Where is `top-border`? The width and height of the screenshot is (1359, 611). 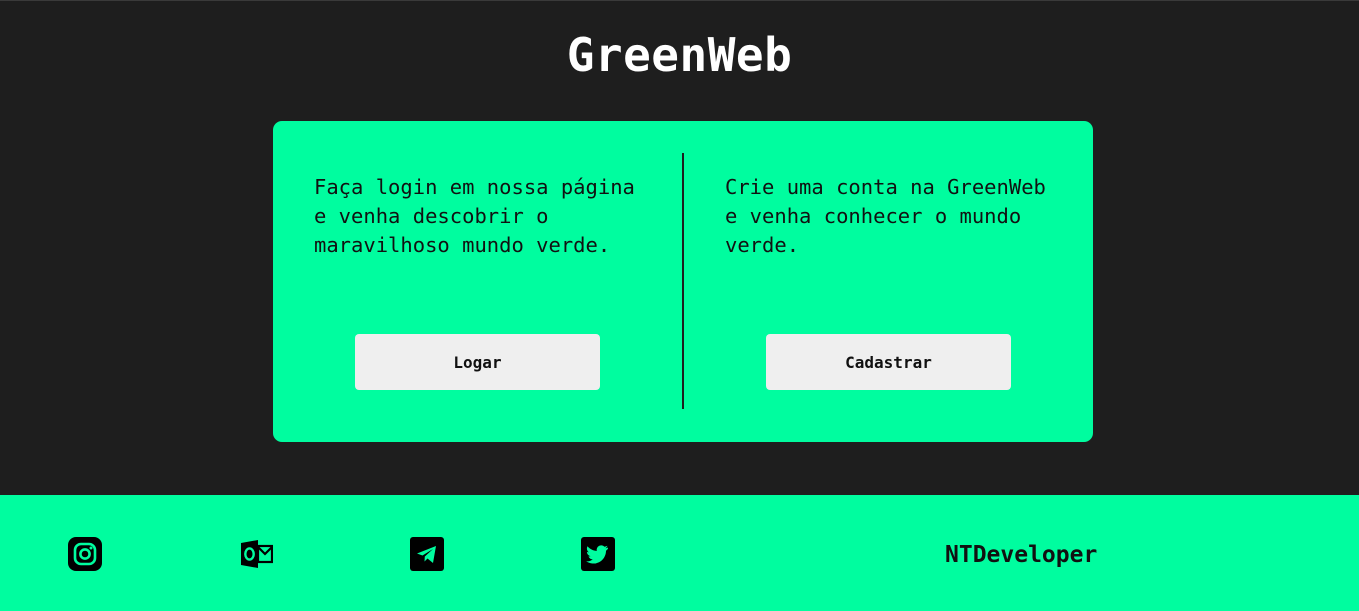
top-border is located at coordinates (679, 0).